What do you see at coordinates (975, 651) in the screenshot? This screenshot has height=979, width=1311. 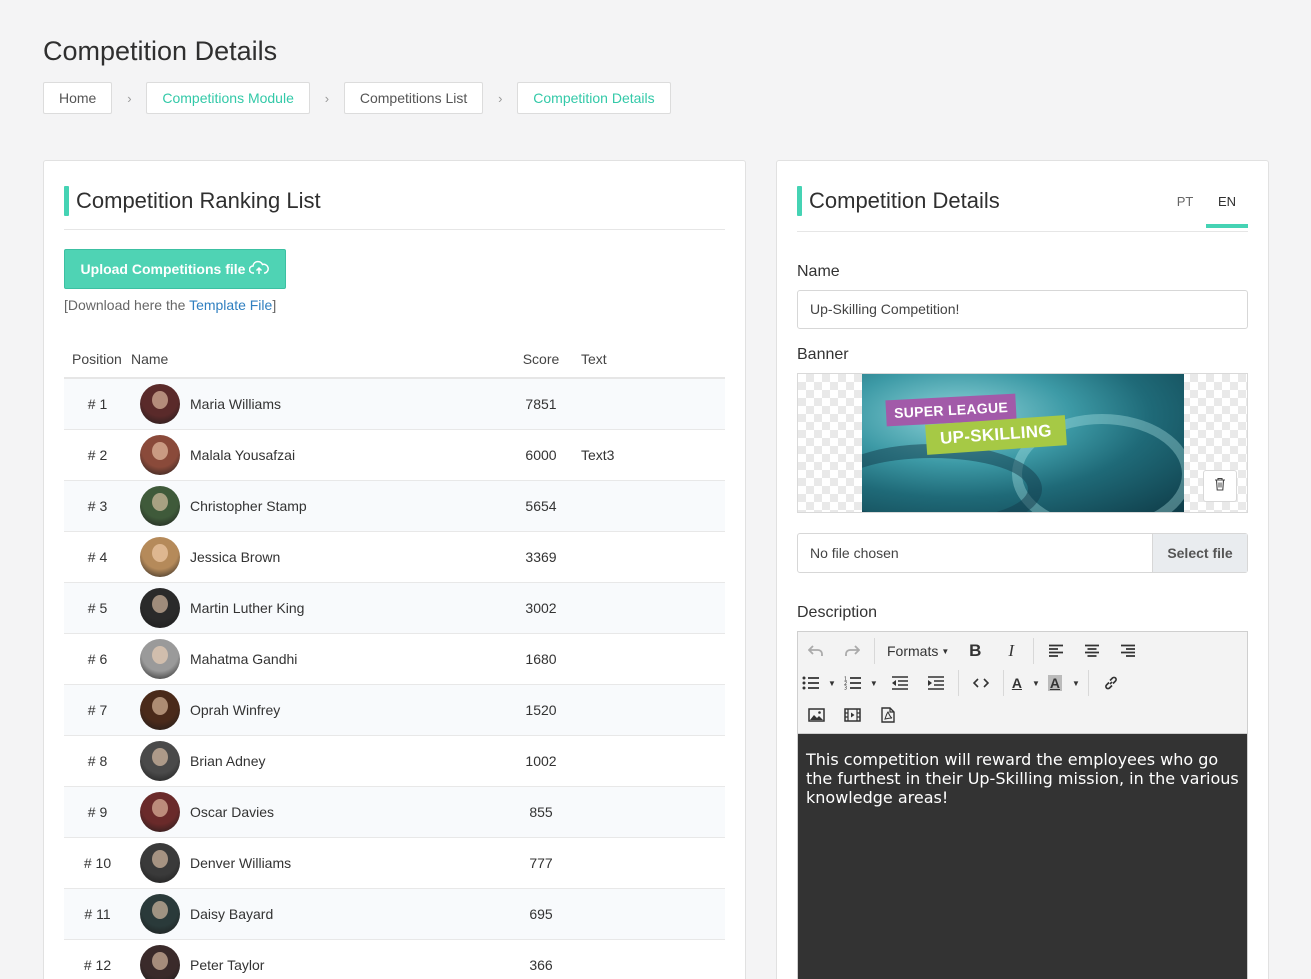 I see `bold-icon: B` at bounding box center [975, 651].